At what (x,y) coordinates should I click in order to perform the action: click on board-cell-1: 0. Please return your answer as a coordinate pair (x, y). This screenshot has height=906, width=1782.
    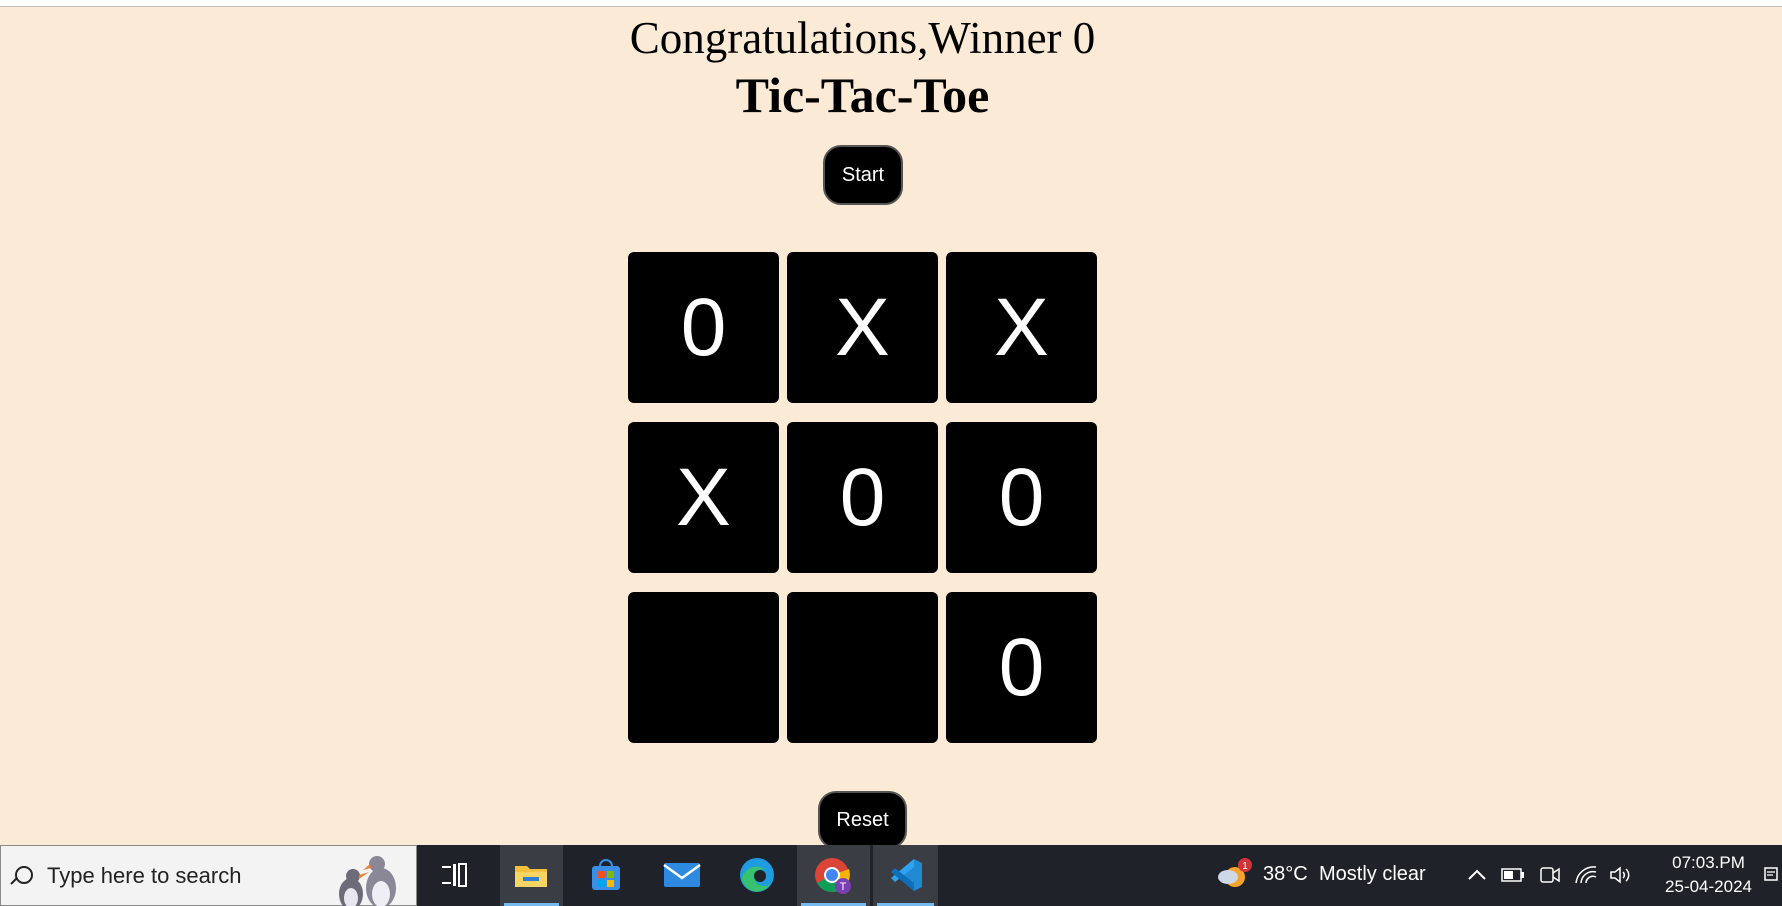
    Looking at the image, I should click on (703, 327).